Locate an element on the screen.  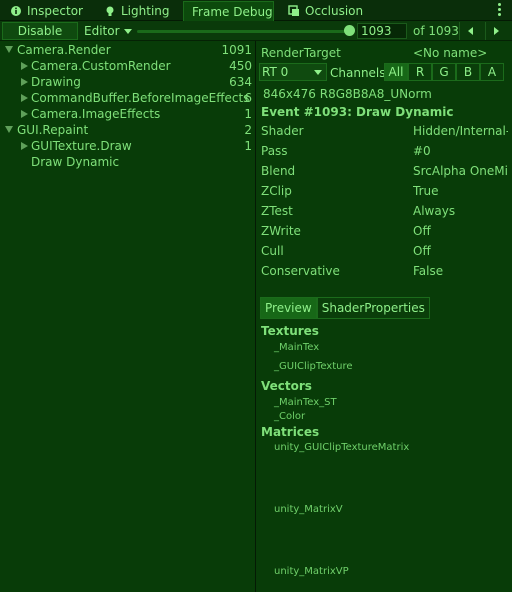
info-icon is located at coordinates (16, 11).